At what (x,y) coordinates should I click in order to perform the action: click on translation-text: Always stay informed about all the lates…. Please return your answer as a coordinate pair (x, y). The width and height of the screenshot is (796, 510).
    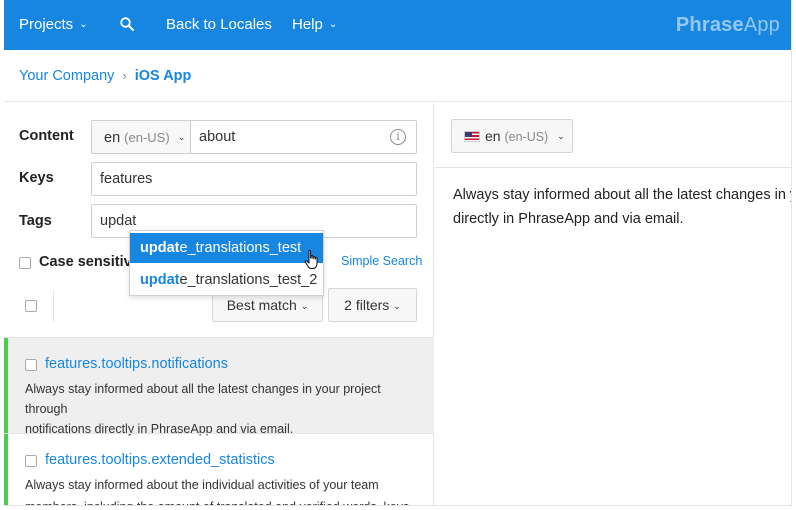
    Looking at the image, I should click on (622, 207).